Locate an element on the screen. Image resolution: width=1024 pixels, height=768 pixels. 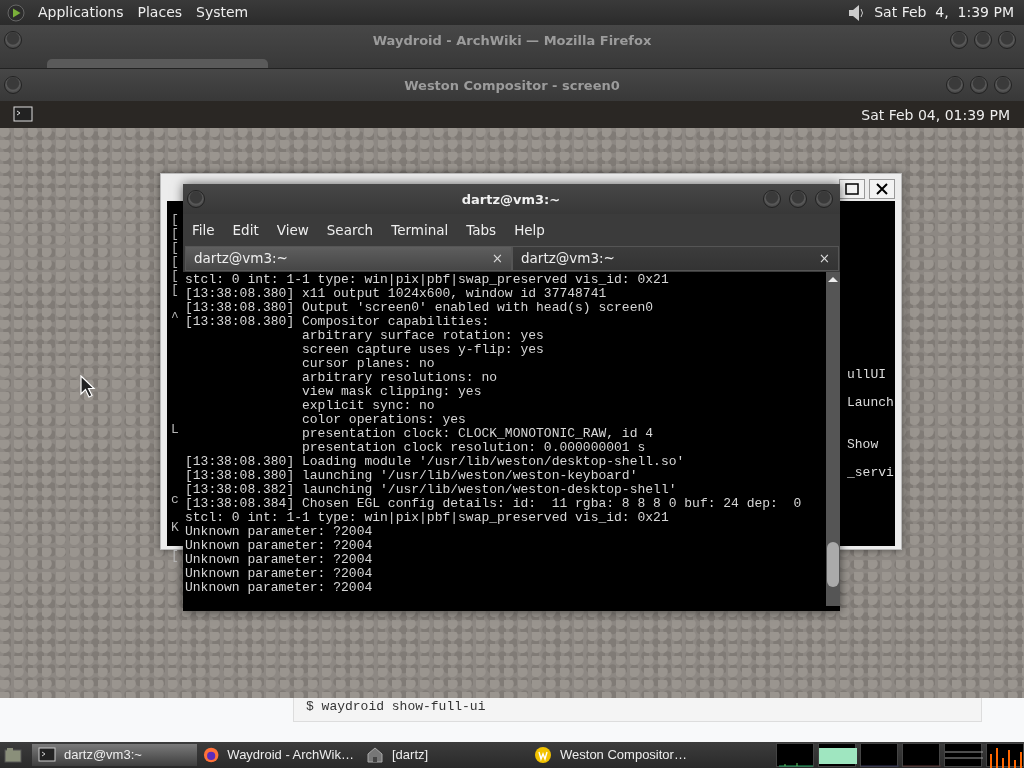
terminal-line: [13:38:08.380] Loading module '/usr/lib/weston/desktop-shell.so' is located at coordinates (435, 462).